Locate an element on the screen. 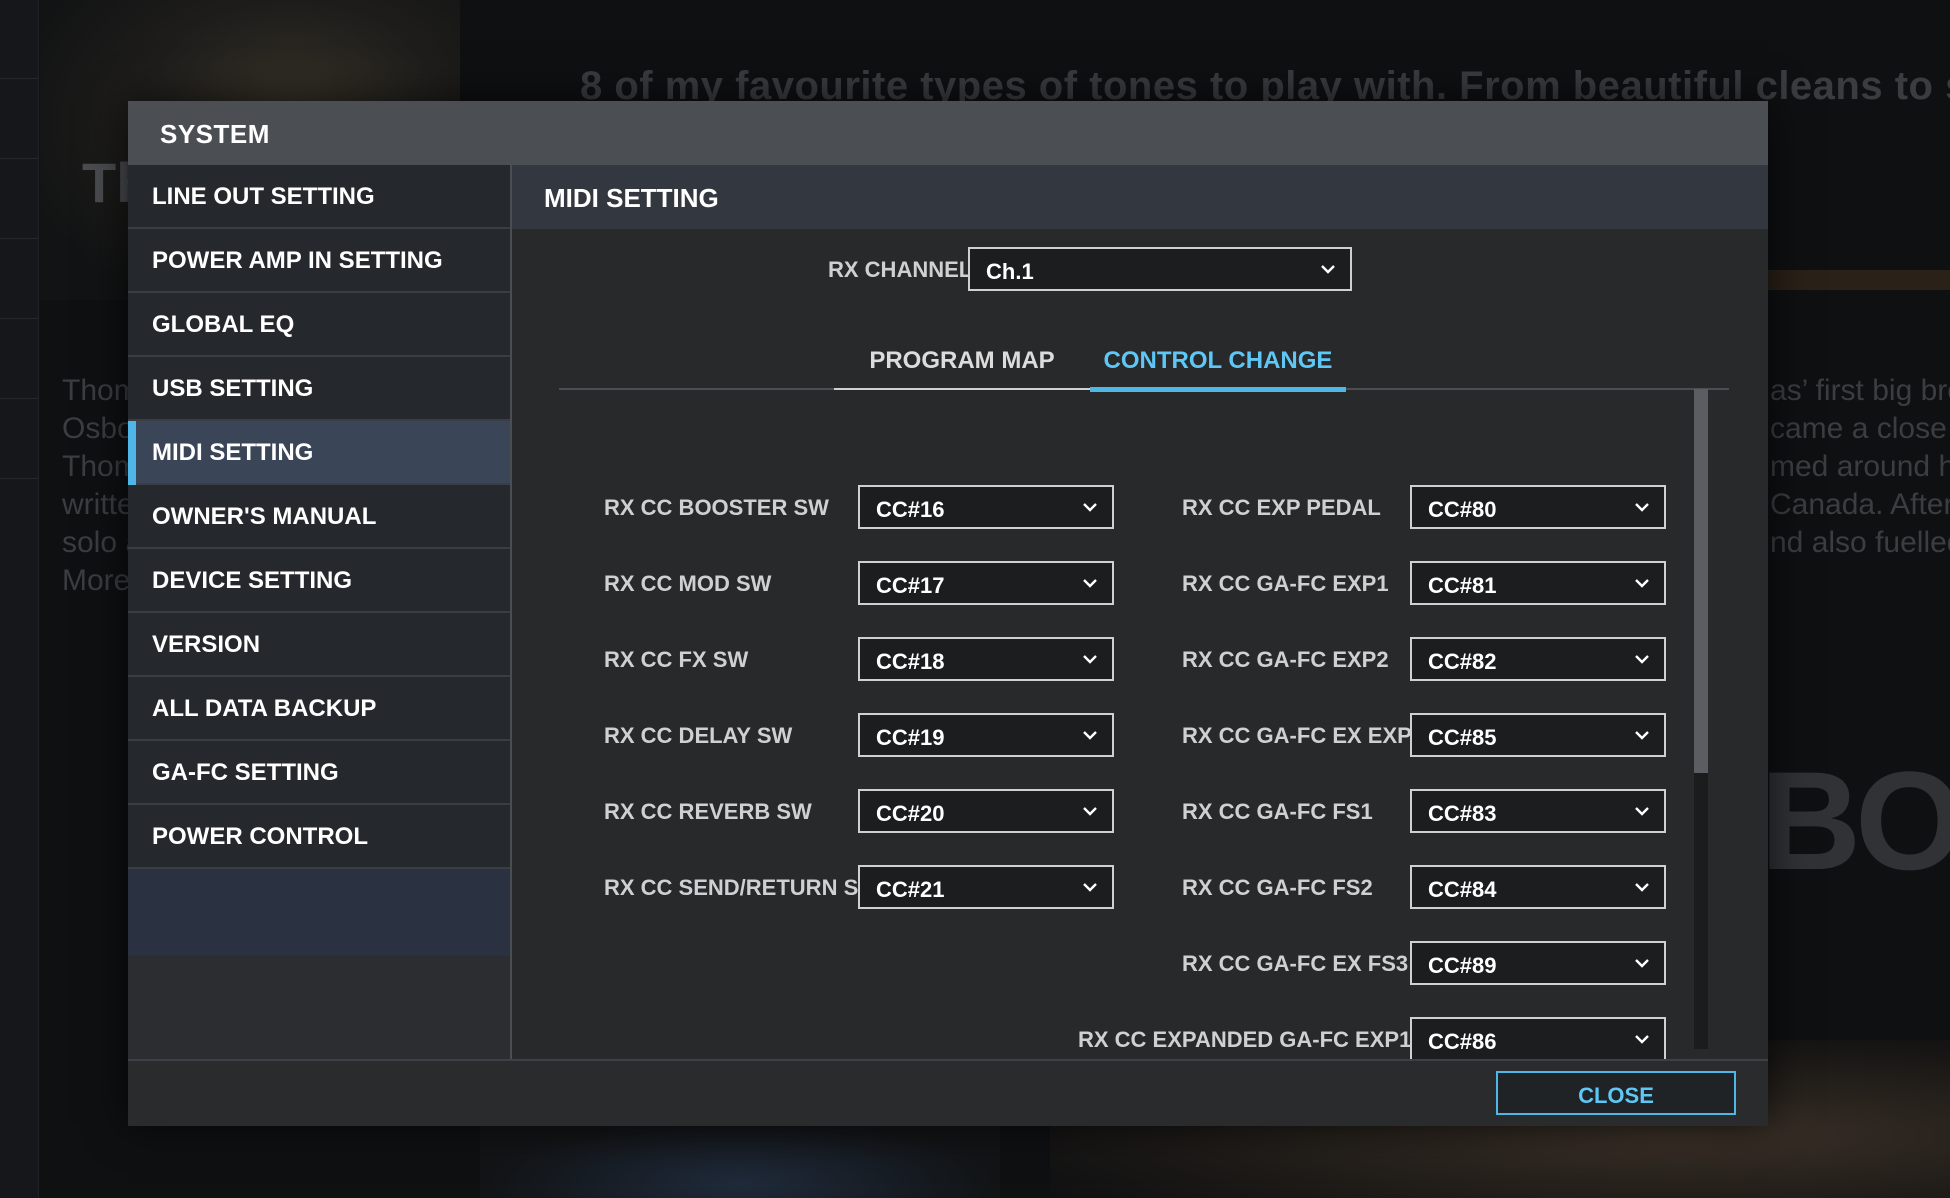  sidebar-item-version: VERSION is located at coordinates (319, 645).